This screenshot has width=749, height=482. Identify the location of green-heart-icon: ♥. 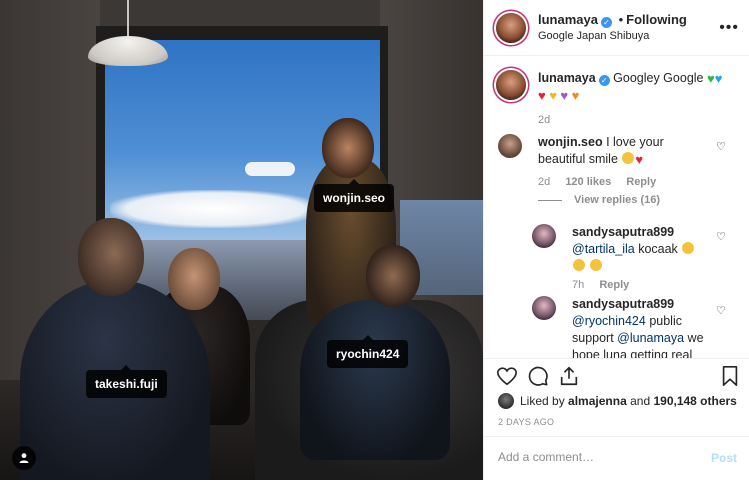
(710, 78).